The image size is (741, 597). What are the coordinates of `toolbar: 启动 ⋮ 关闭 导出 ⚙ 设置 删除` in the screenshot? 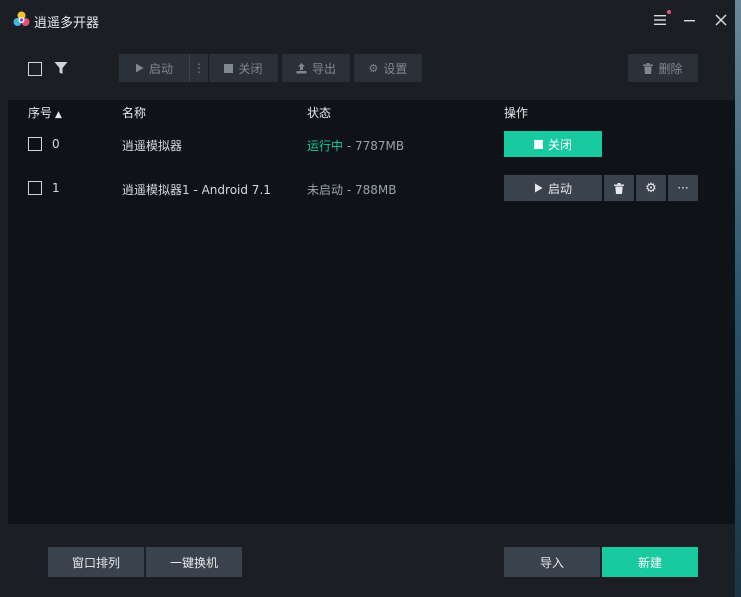 It's located at (367, 68).